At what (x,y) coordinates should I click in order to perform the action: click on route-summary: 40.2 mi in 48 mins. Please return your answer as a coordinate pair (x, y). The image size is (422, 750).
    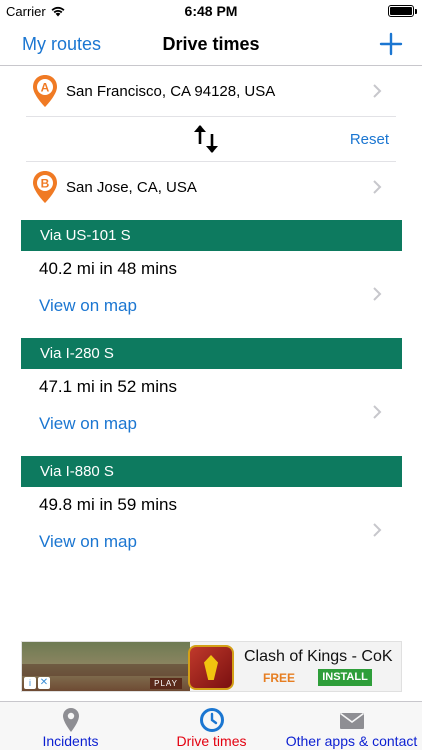
    Looking at the image, I should click on (108, 268).